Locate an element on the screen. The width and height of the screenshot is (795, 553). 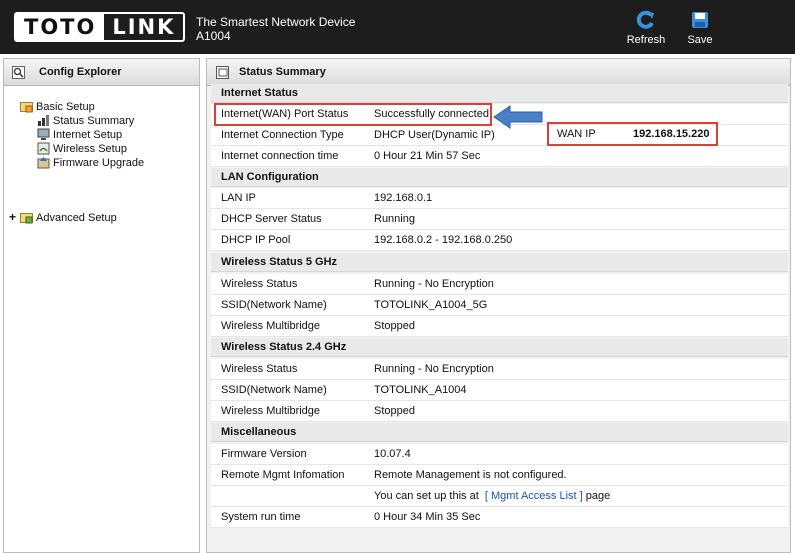
tree-status-summary: Status Summary is located at coordinates (85, 120).